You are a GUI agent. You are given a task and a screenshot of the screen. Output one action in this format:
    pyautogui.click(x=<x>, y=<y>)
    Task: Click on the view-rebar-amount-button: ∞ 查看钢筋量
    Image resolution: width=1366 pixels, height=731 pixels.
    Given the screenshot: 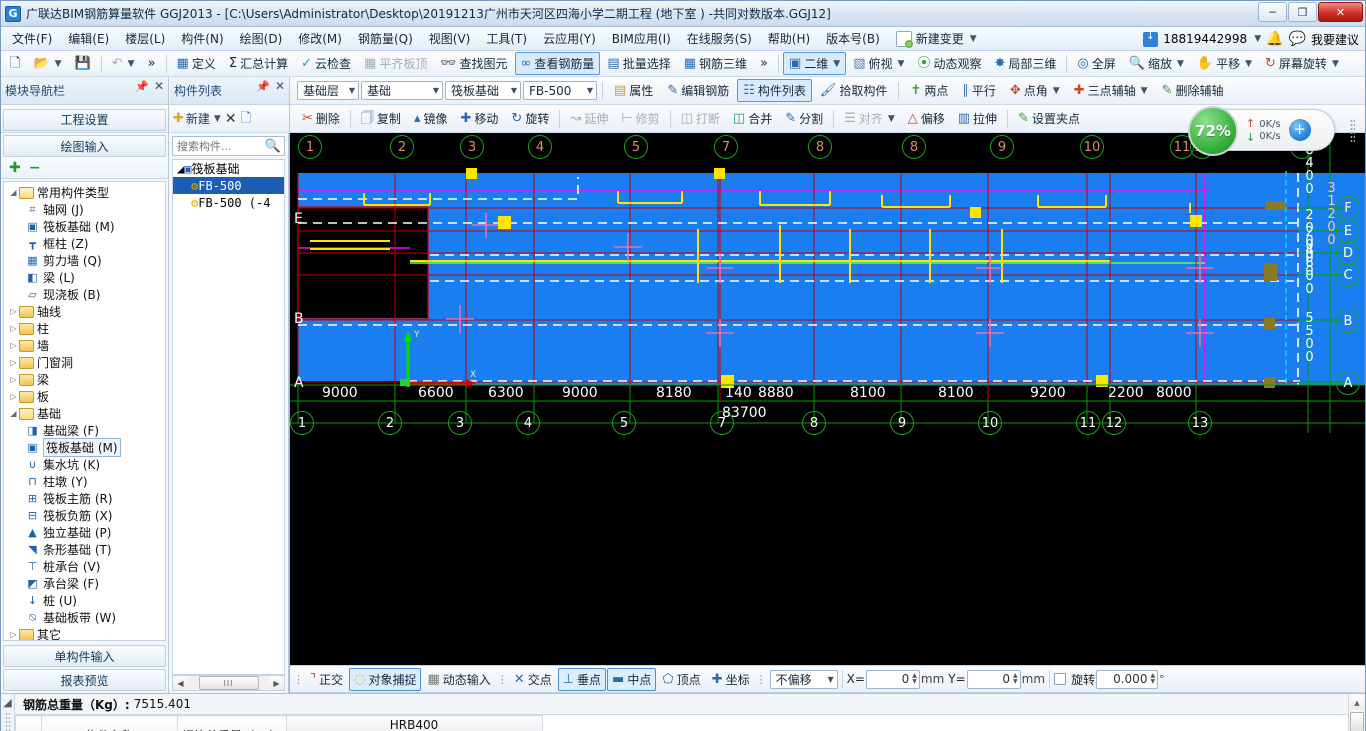 What is the action you would take?
    pyautogui.click(x=557, y=63)
    